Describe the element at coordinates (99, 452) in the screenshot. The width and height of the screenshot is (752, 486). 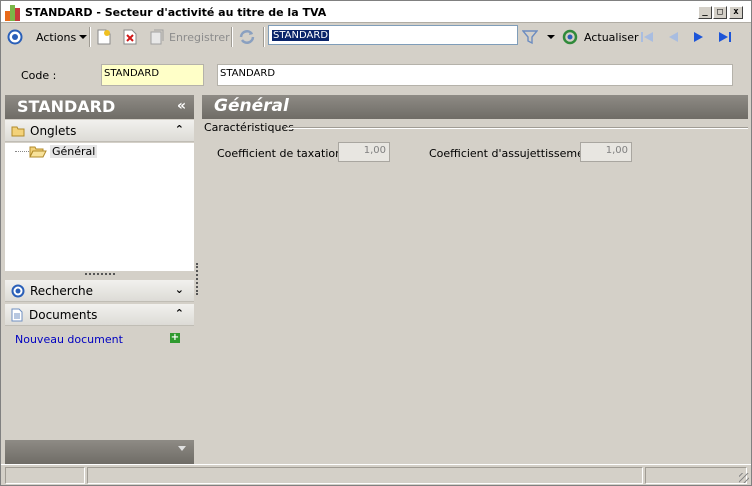
I see `side-panel-footer` at that location.